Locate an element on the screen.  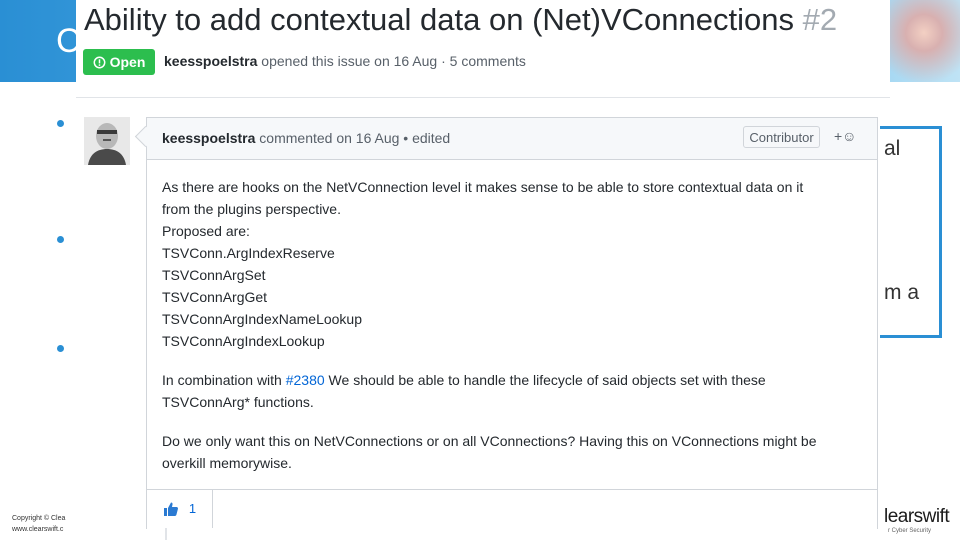
issue-header-divider is located at coordinates (483, 97).